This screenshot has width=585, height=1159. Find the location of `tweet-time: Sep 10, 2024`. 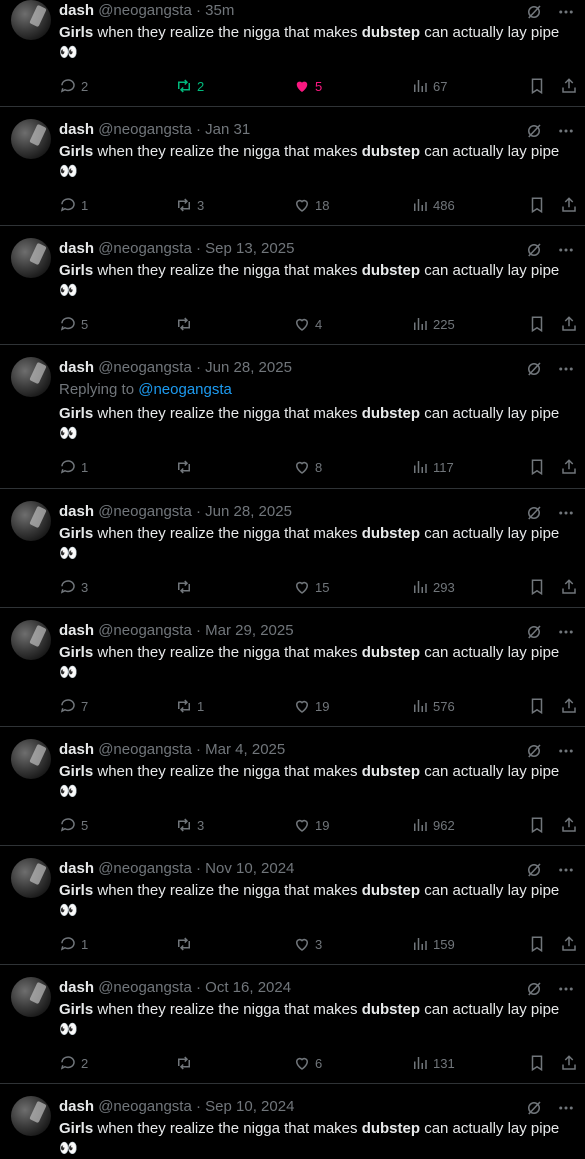

tweet-time: Sep 10, 2024 is located at coordinates (249, 1106).